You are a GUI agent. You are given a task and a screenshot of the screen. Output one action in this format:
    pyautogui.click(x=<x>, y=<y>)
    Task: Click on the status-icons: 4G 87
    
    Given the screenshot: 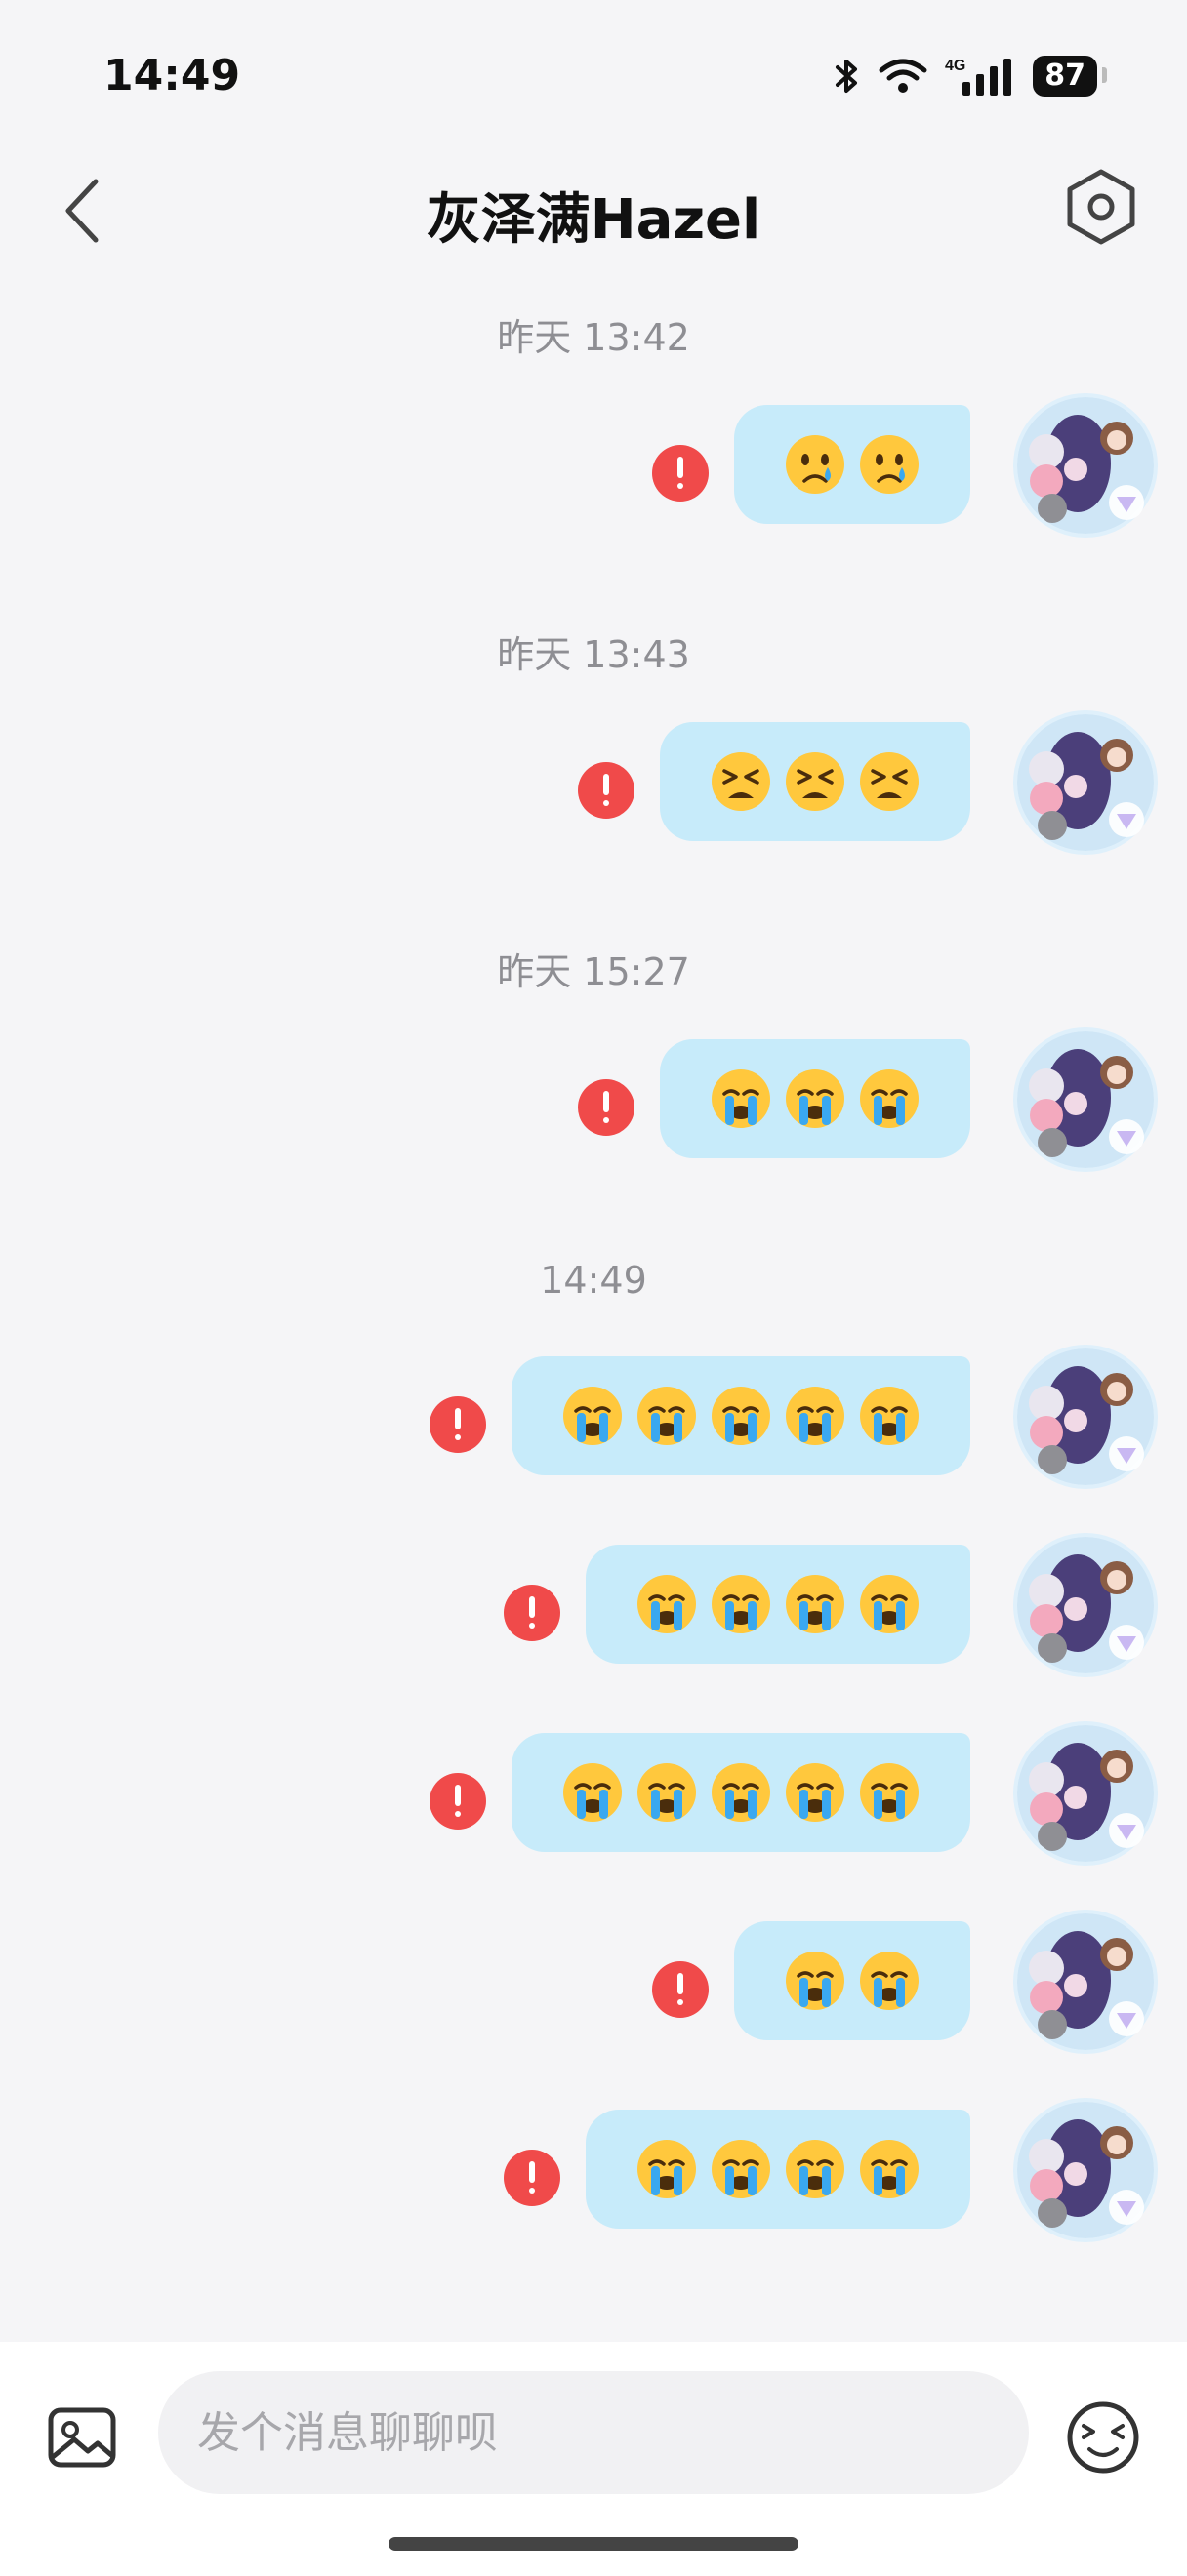 What is the action you would take?
    pyautogui.click(x=969, y=76)
    